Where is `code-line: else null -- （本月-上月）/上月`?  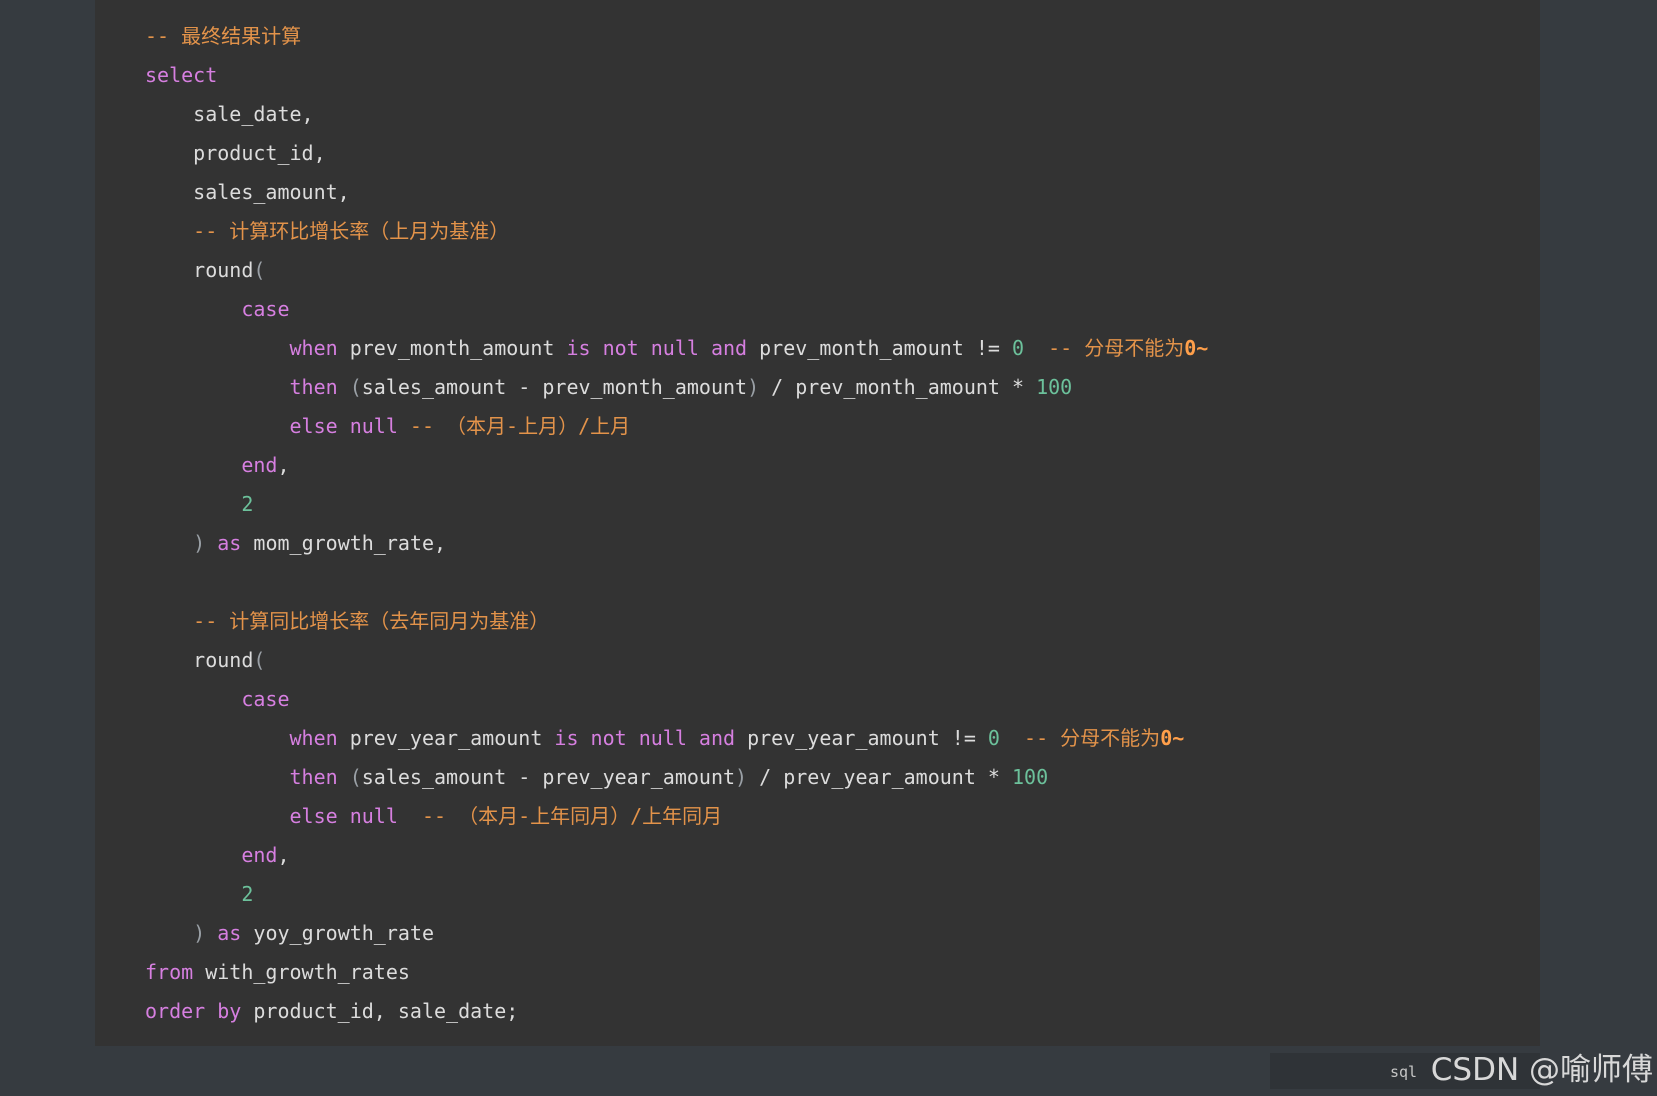
code-line: else null -- （本月-上月）/上月 is located at coordinates (676, 426).